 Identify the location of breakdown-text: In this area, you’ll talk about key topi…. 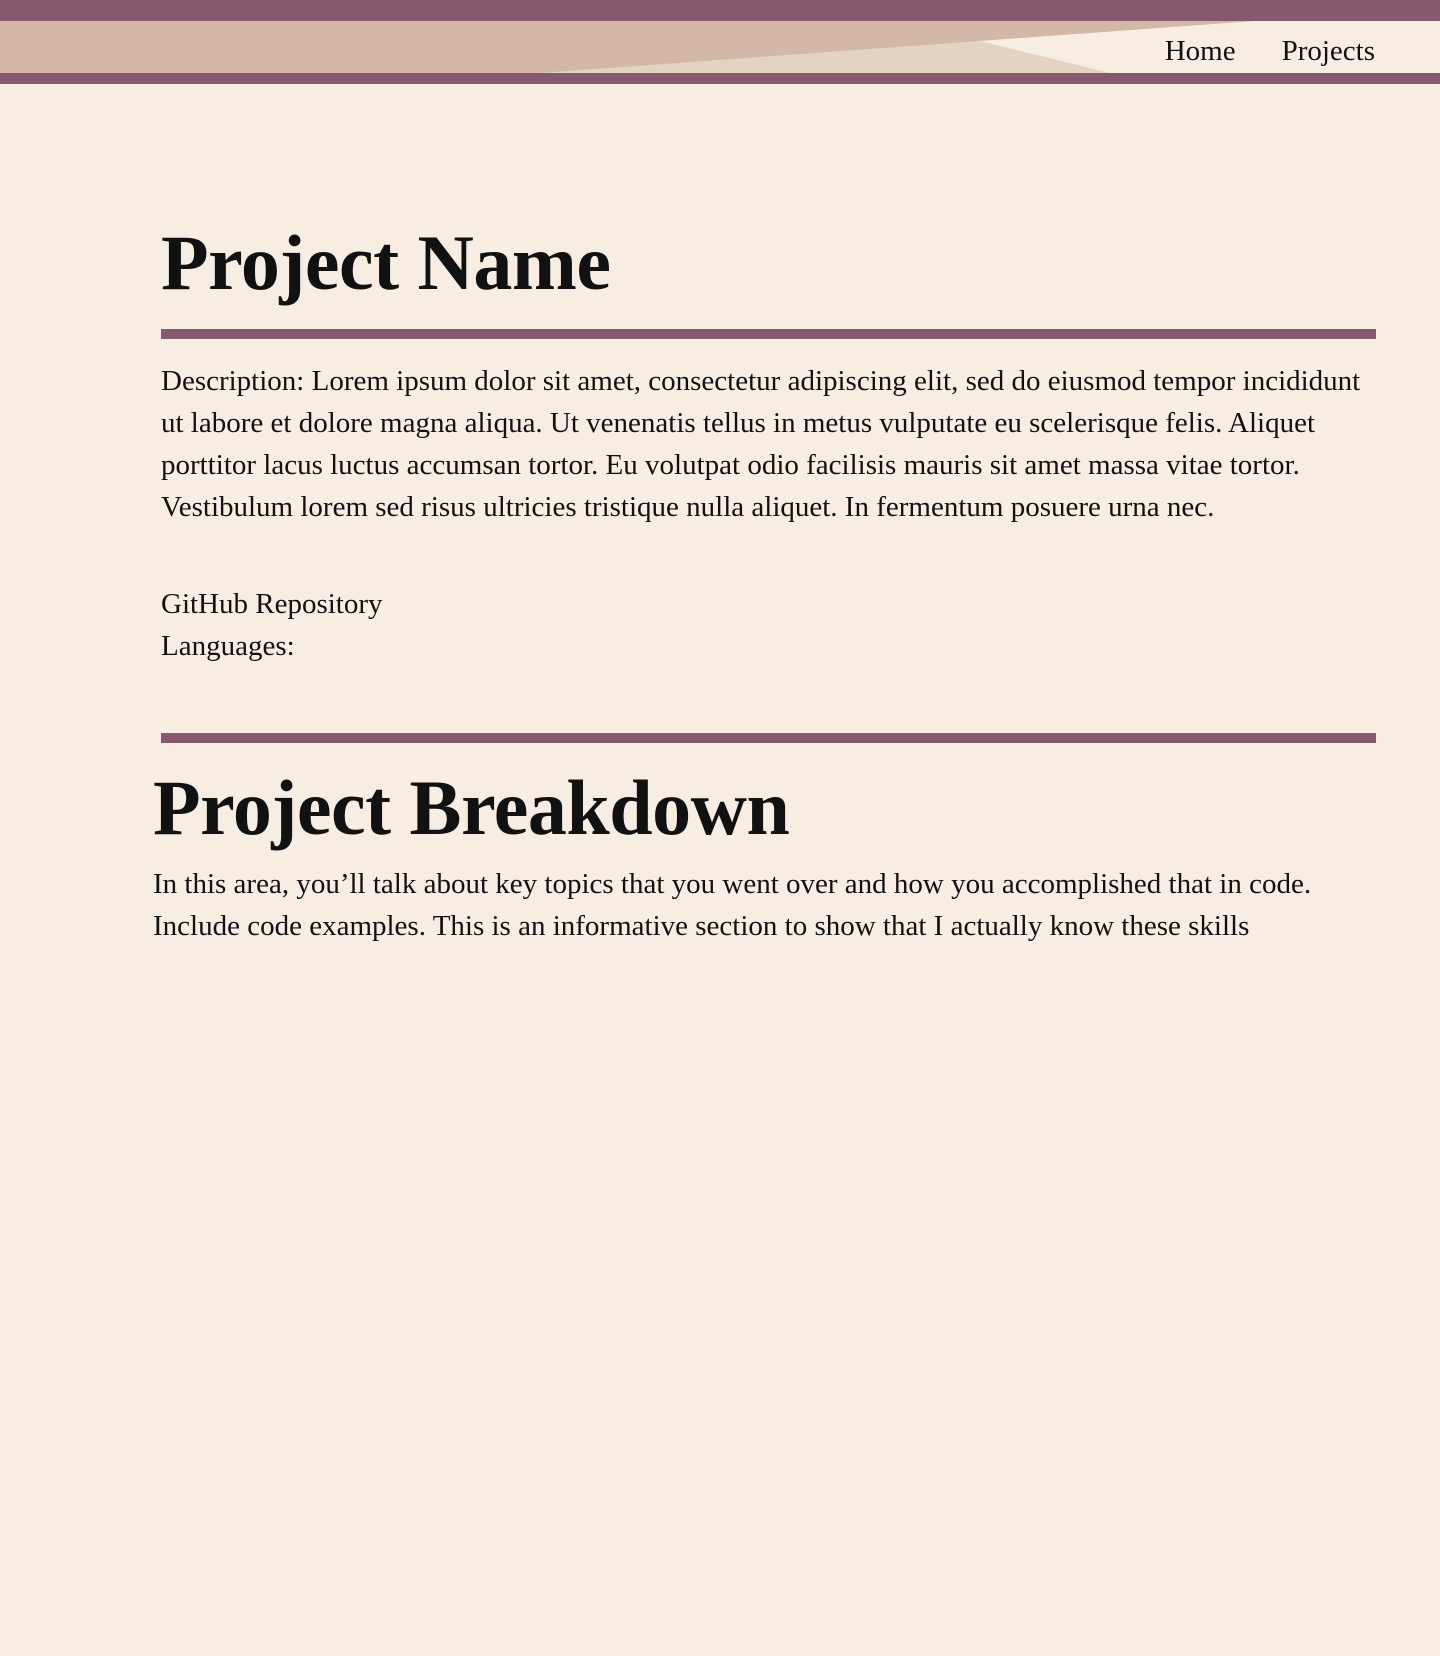
(732, 904).